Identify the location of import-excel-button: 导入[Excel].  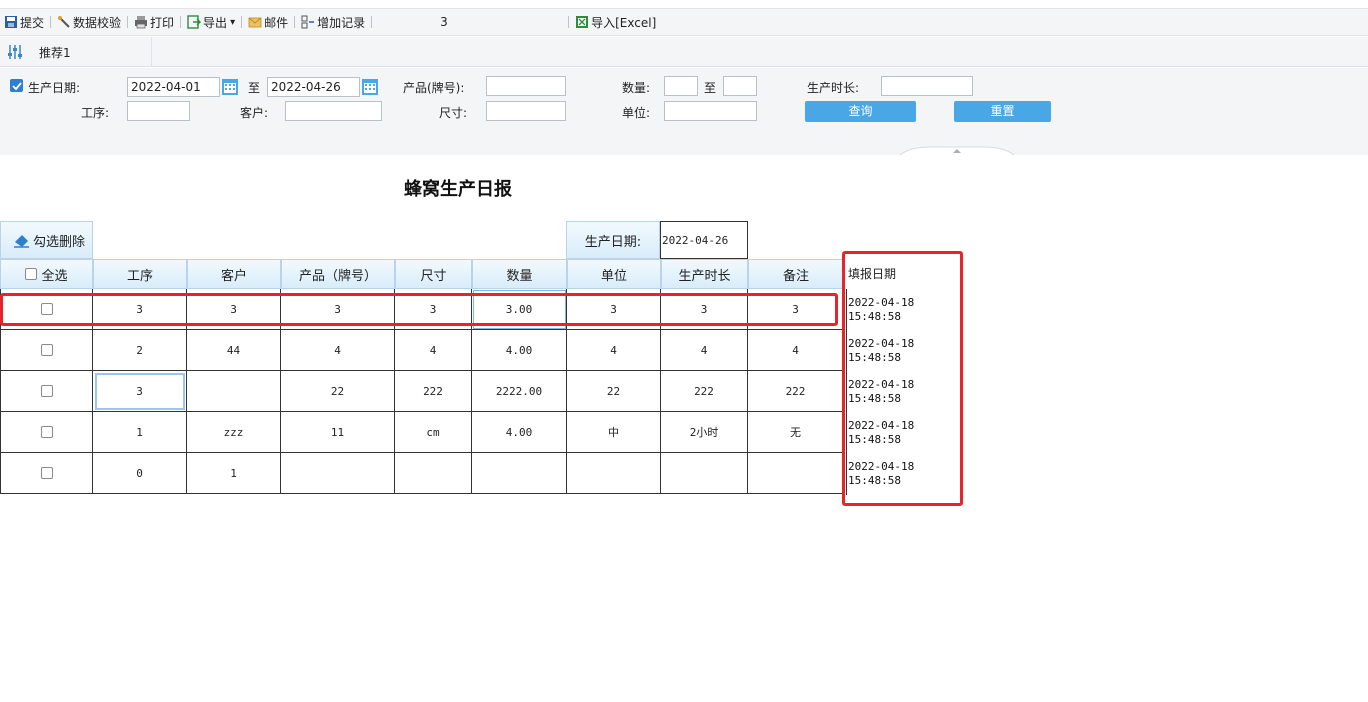
(615, 22).